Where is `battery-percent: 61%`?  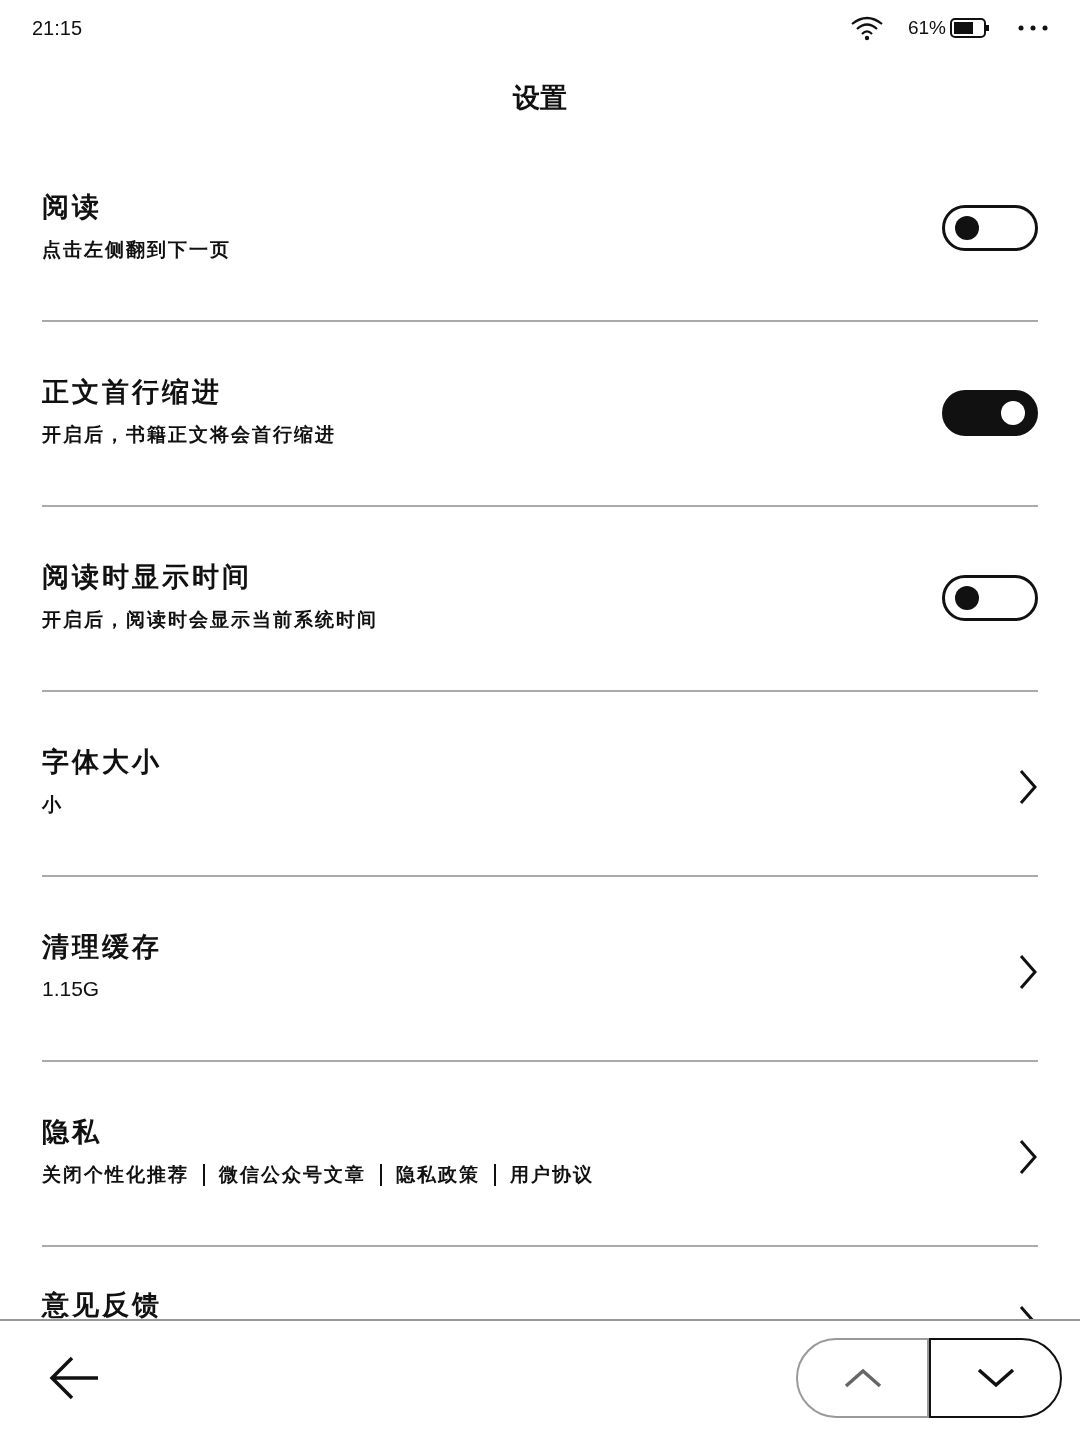
battery-percent: 61% is located at coordinates (926, 28).